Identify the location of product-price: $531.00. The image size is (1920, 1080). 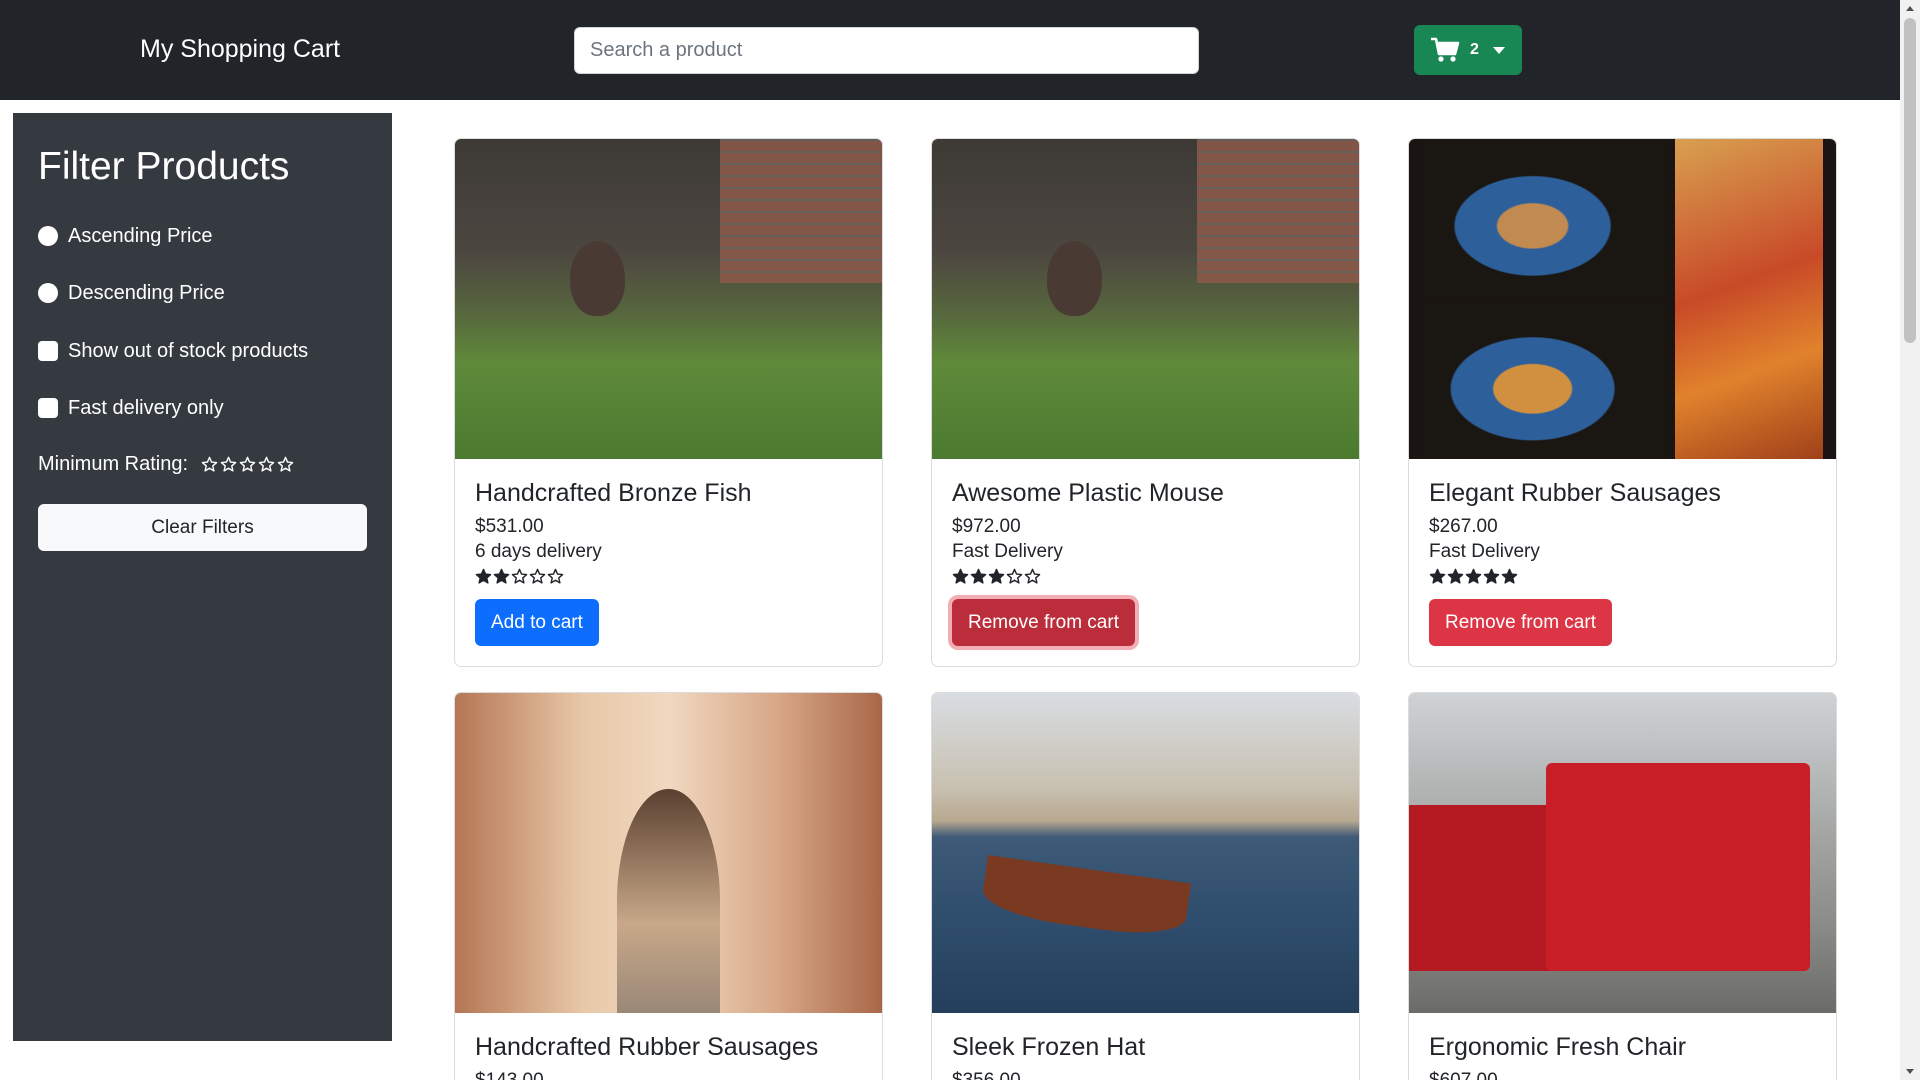
(509, 526).